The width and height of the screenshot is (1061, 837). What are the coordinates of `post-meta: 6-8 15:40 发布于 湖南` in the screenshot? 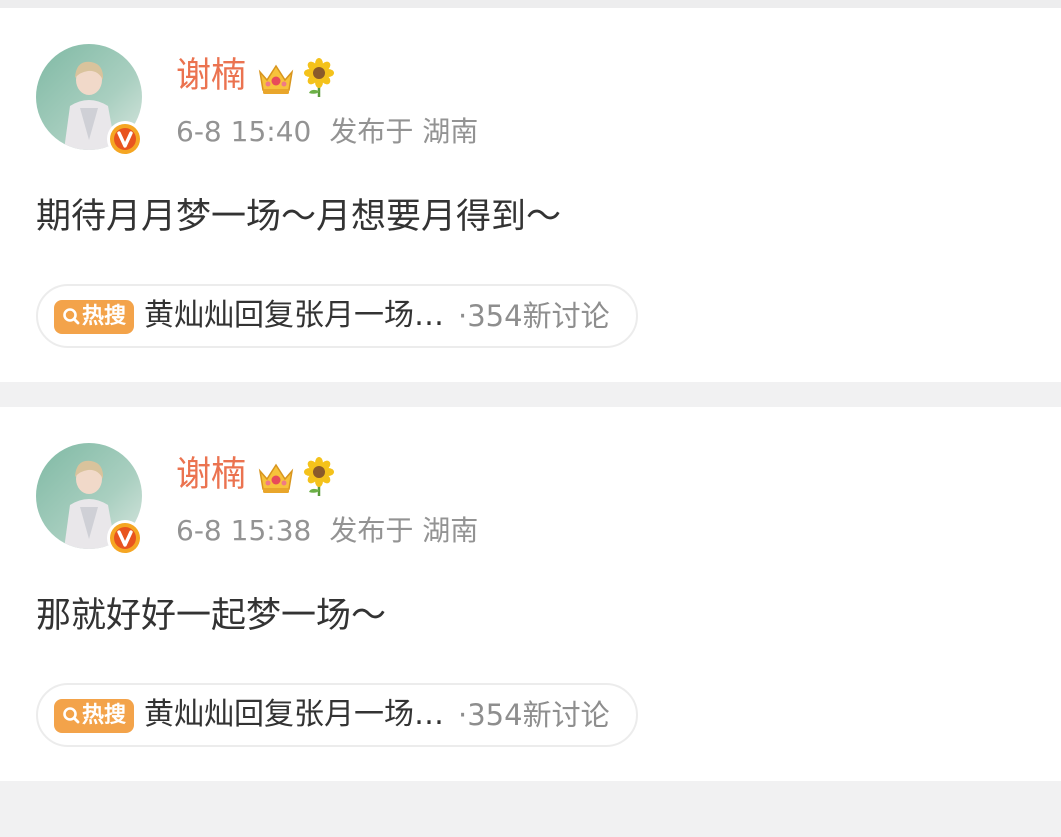 It's located at (327, 132).